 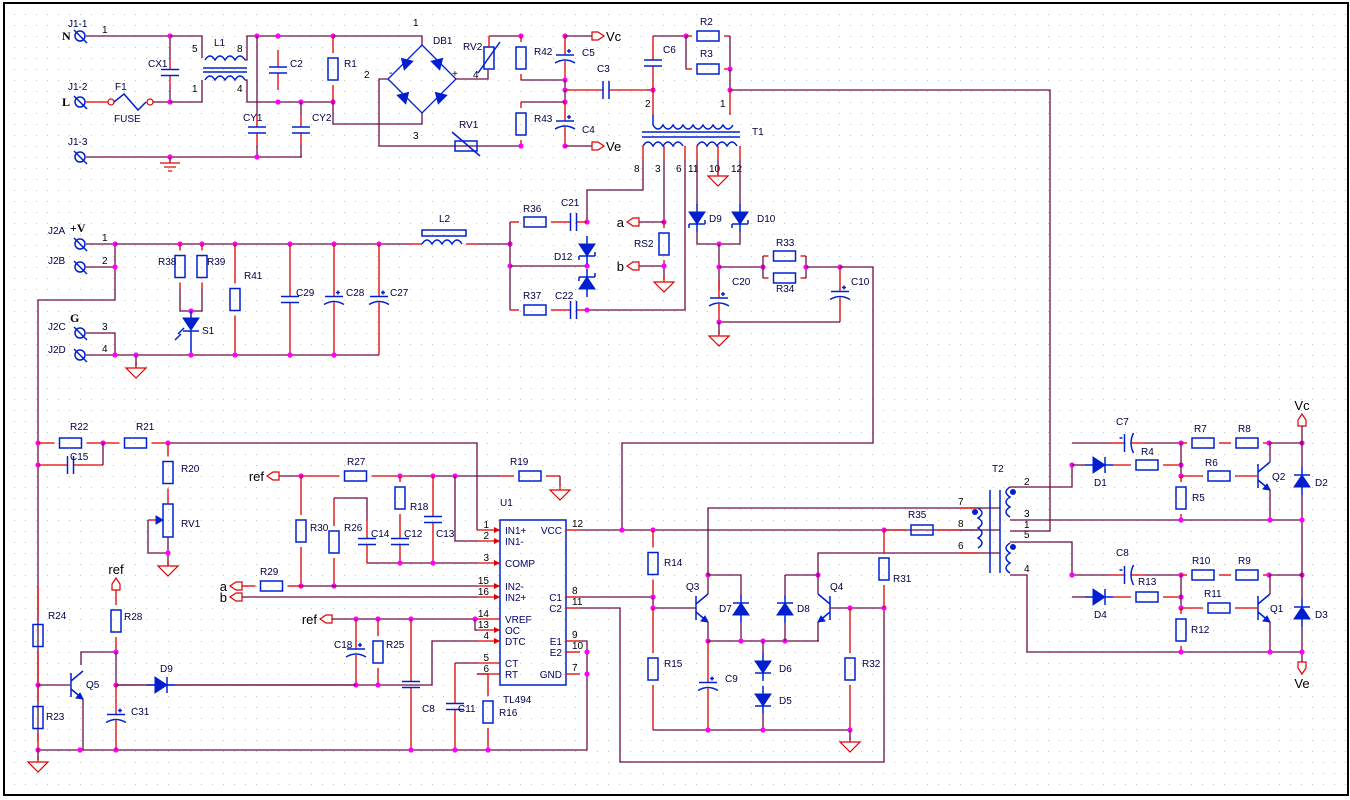 I want to click on component-label: C18, so click(x=343, y=645).